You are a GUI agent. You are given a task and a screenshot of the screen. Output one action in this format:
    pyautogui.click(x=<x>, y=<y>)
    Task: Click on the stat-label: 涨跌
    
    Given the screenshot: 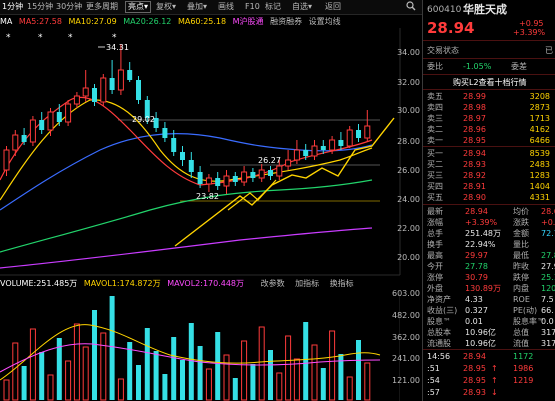 What is the action you would take?
    pyautogui.click(x=521, y=222)
    